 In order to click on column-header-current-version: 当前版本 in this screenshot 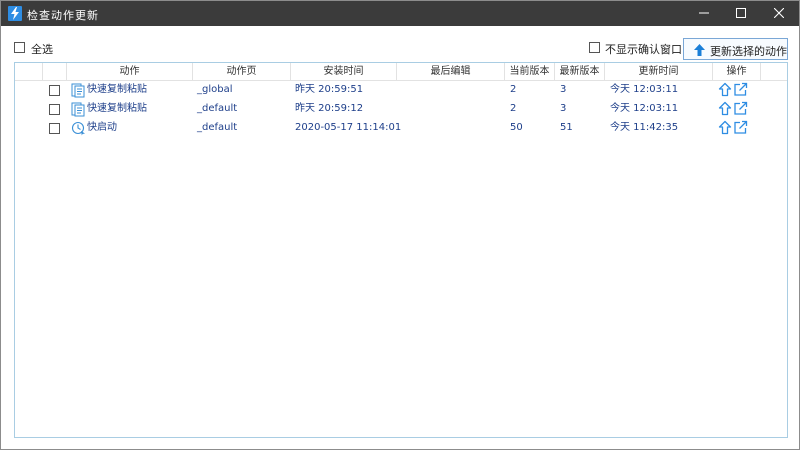, I will do `click(530, 71)`.